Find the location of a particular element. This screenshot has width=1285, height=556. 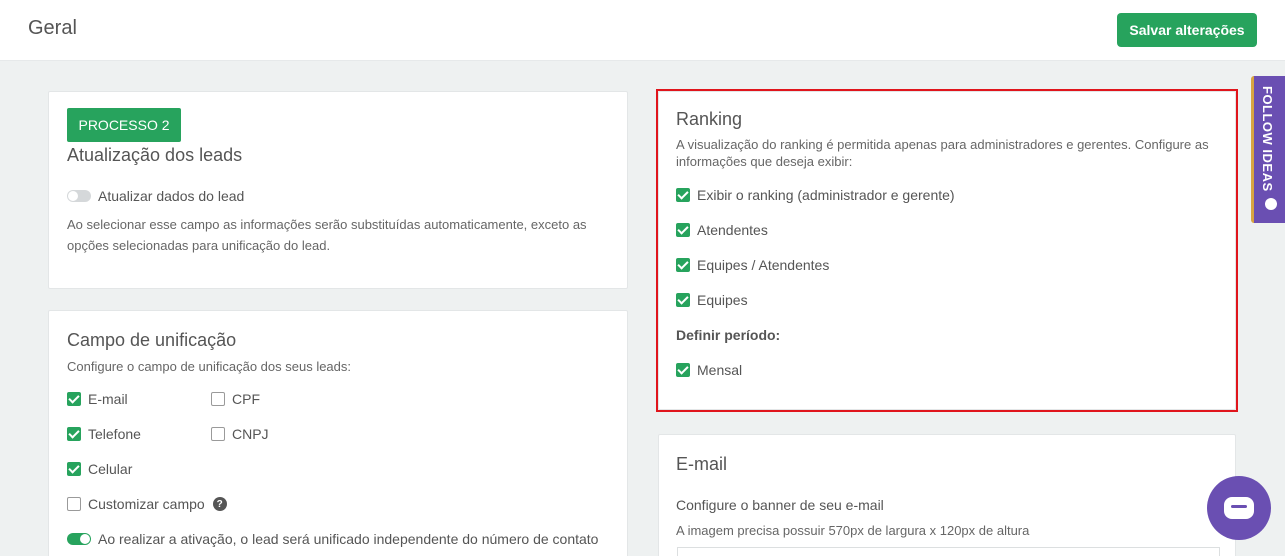

checkbox-phone-label: Telefone is located at coordinates (114, 434).